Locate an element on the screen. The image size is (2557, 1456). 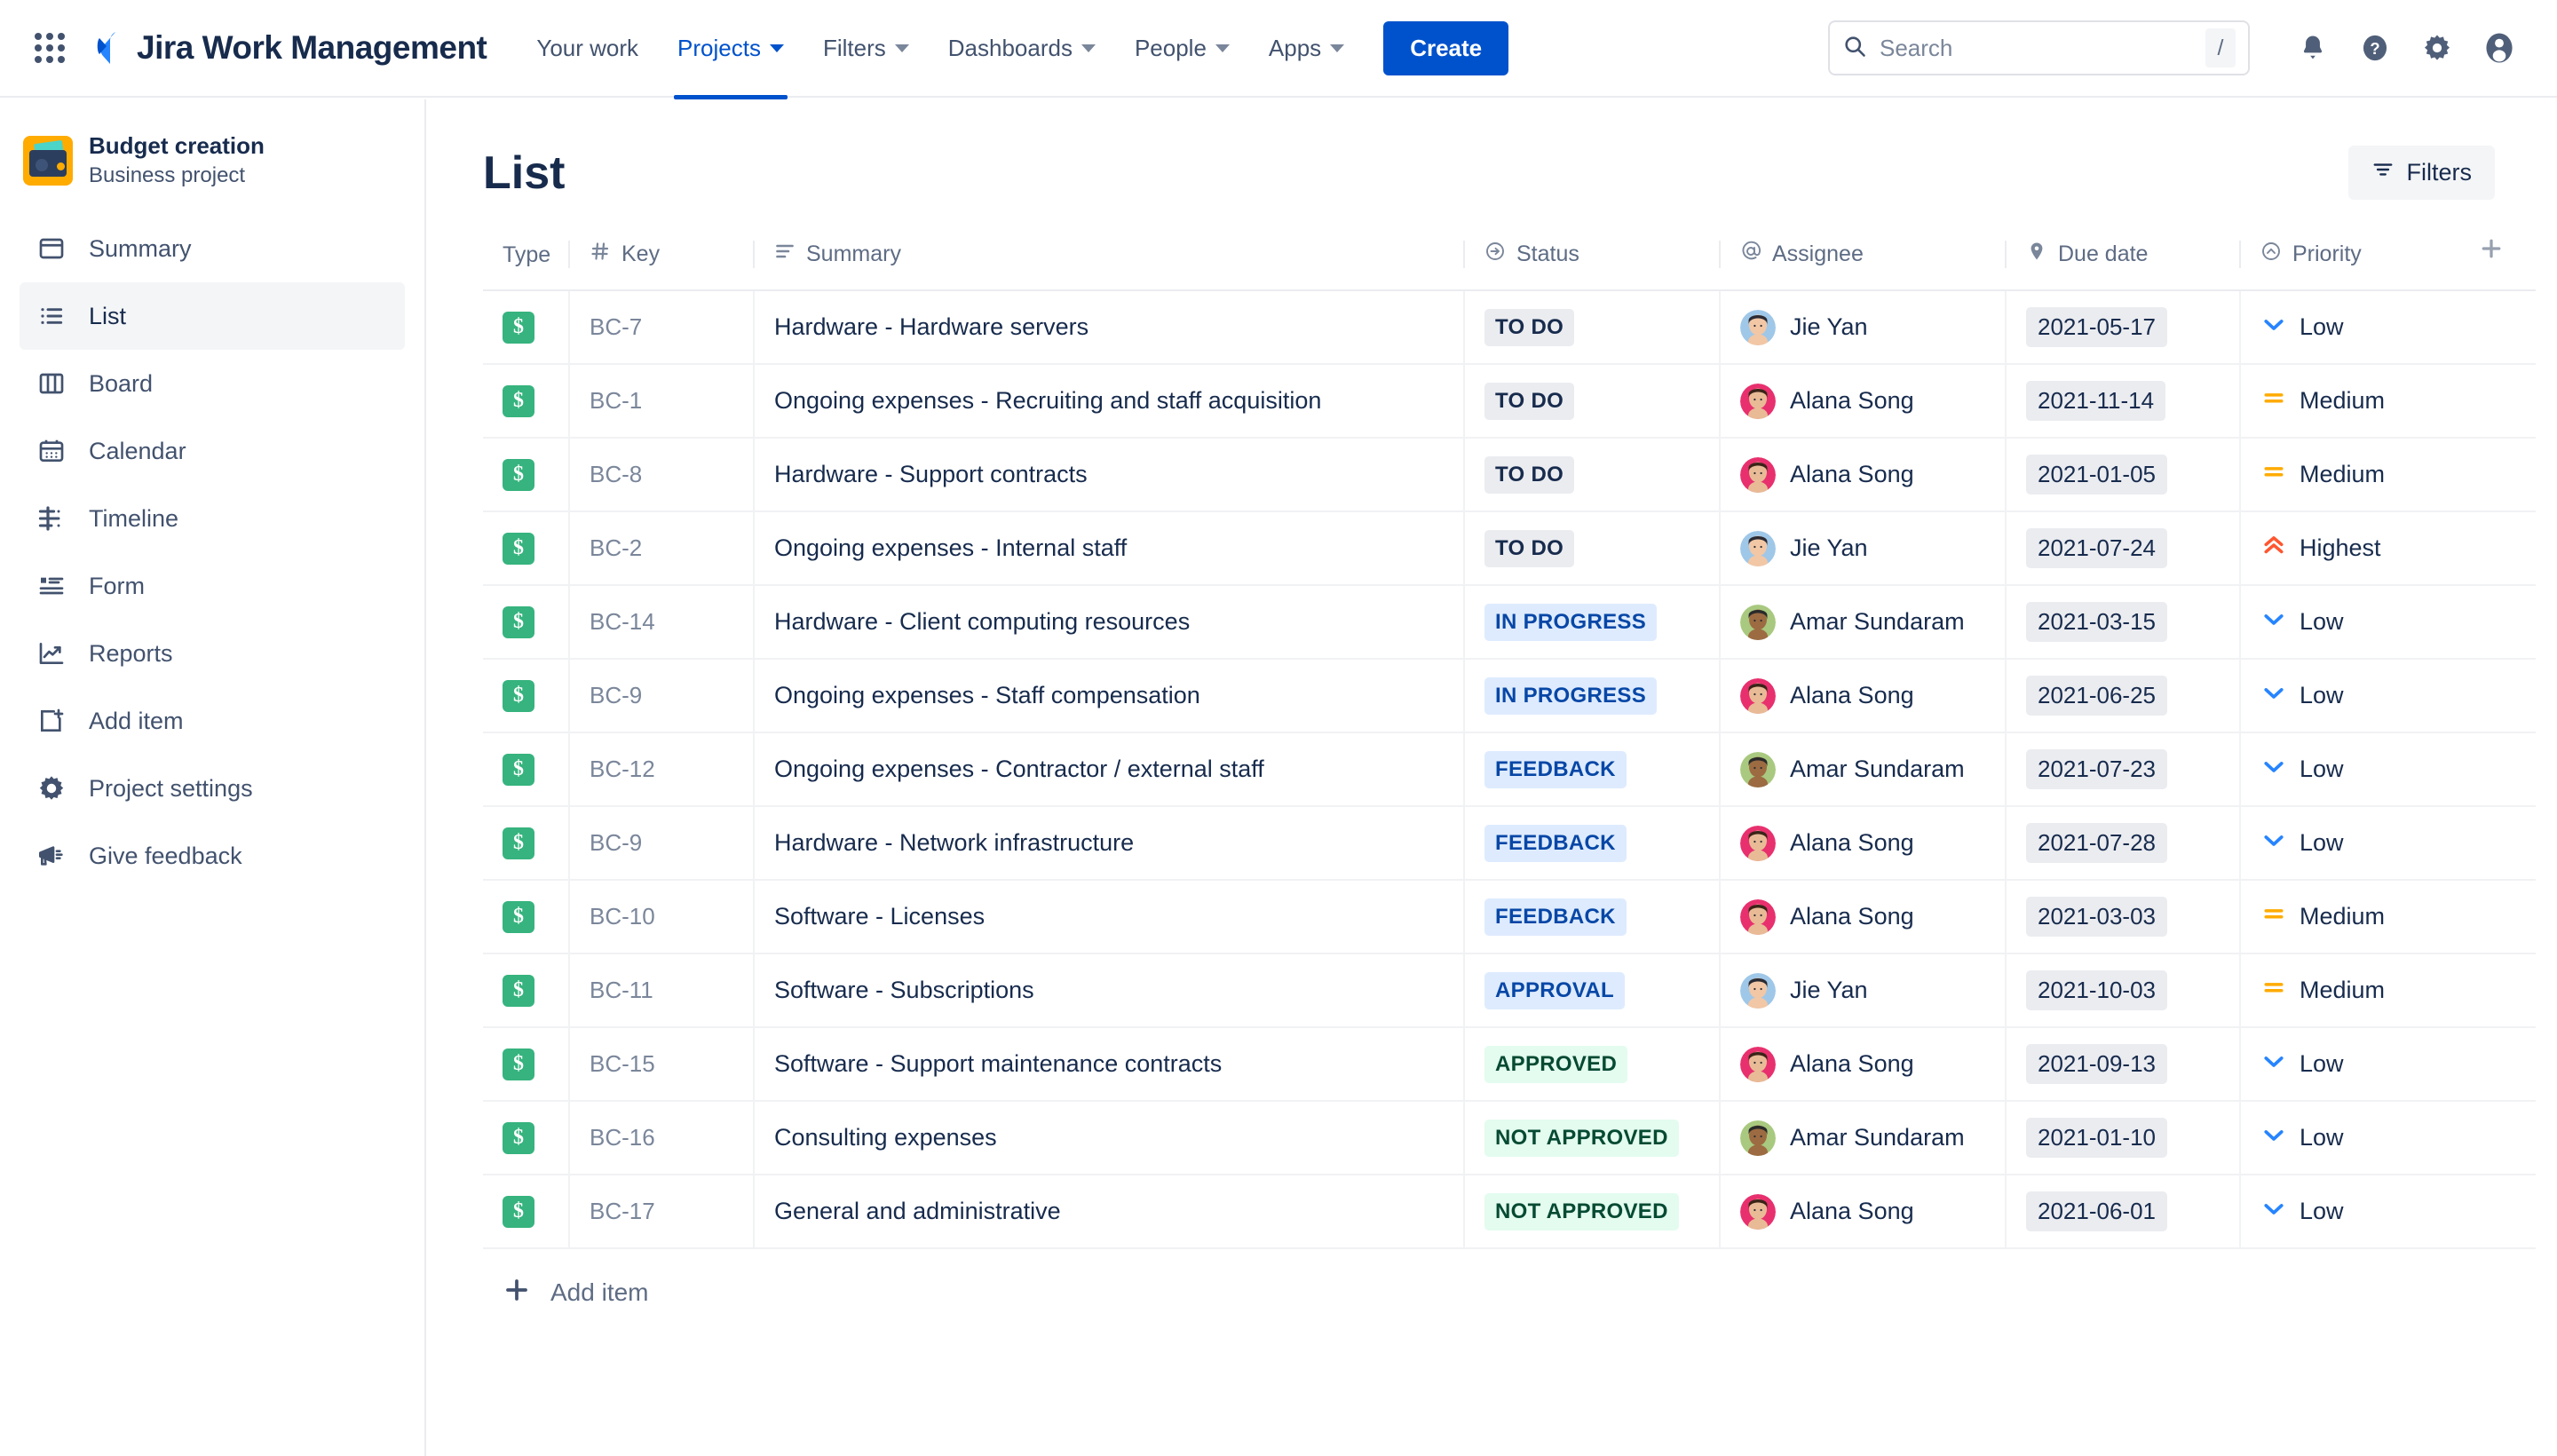
cell-key: BC-9 is located at coordinates (660, 843).